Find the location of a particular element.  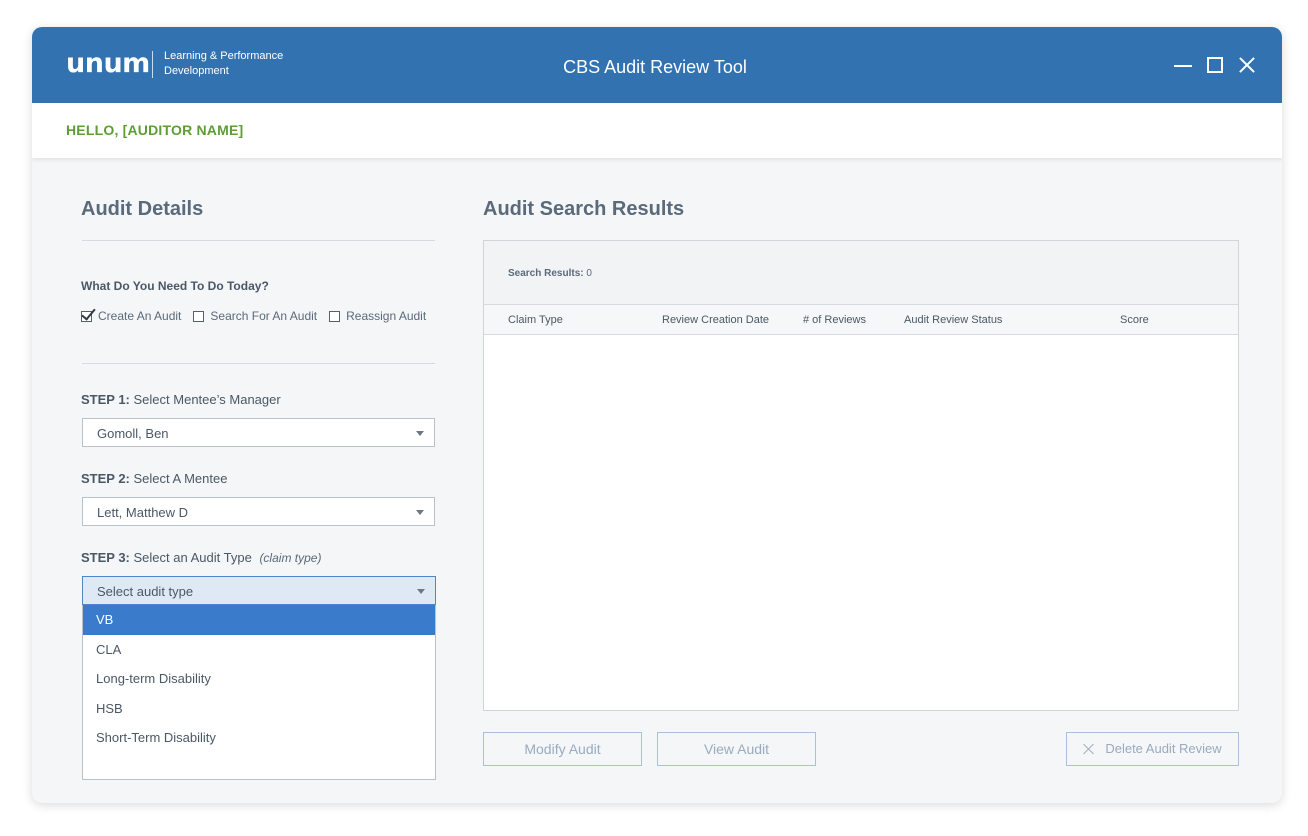

column-num-reviews: # of Reviews is located at coordinates (834, 320).